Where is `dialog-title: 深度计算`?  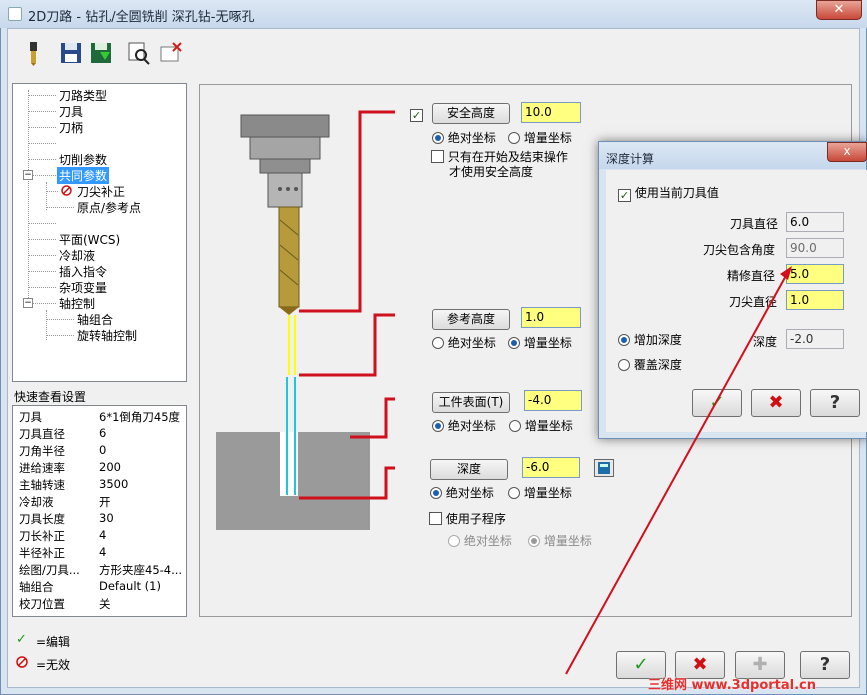 dialog-title: 深度计算 is located at coordinates (630, 159).